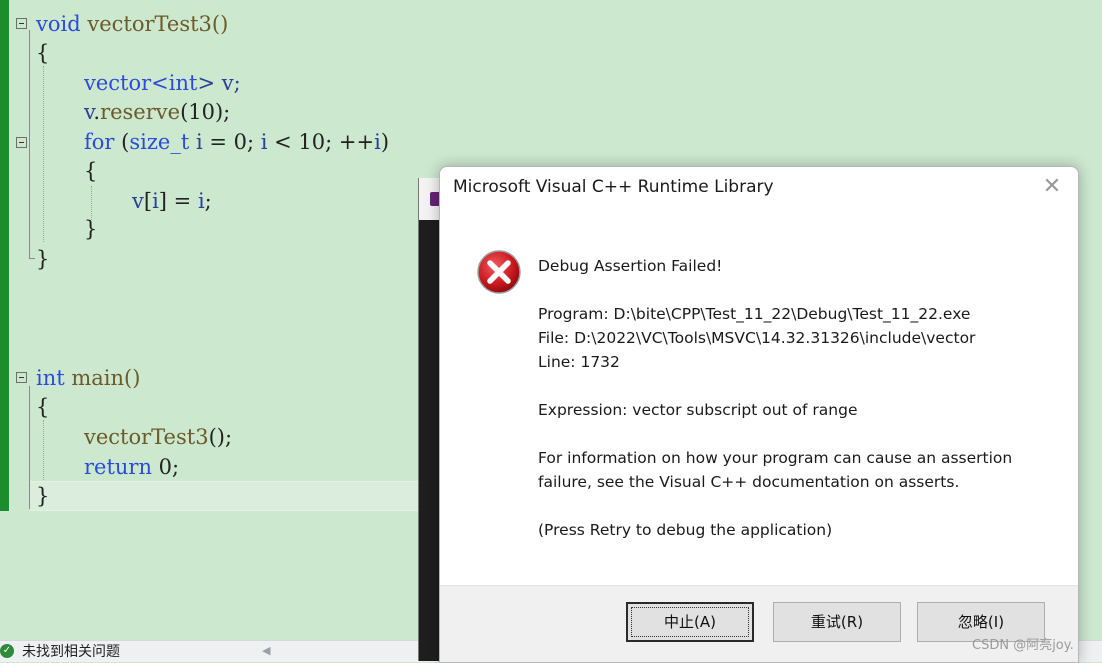 This screenshot has width=1102, height=663. Describe the element at coordinates (21, 142) in the screenshot. I see `fold-toggle-for` at that location.